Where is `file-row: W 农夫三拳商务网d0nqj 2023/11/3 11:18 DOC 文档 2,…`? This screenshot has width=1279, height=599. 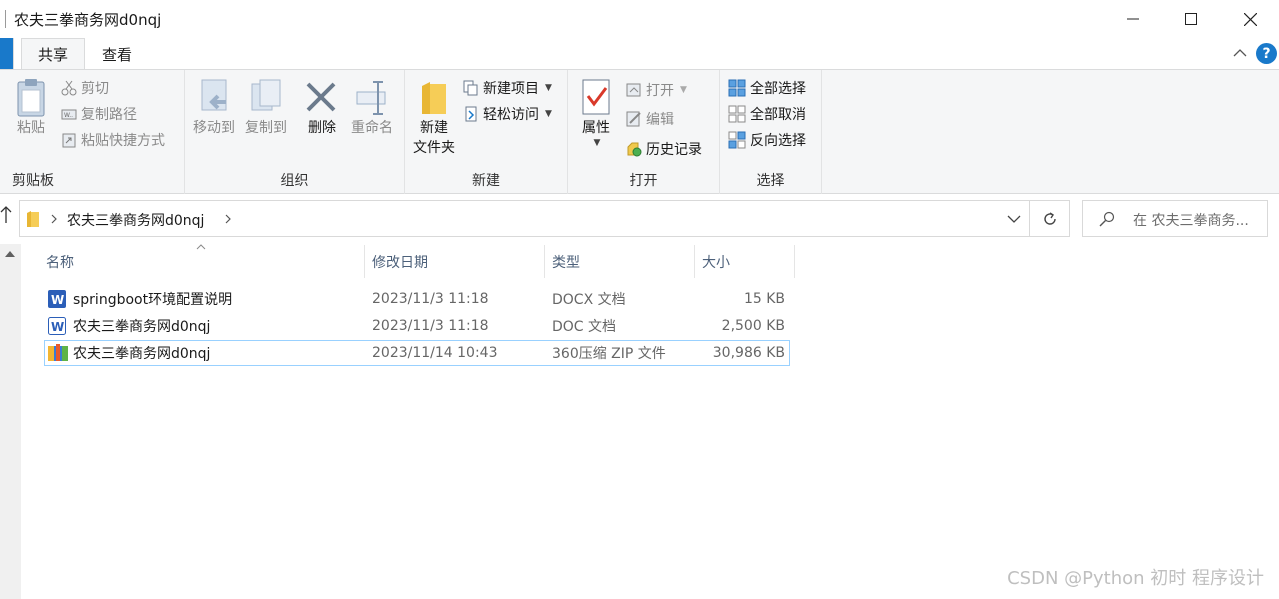
file-row: W 农夫三拳商务网d0nqj 2023/11/3 11:18 DOC 文档 2,… is located at coordinates (417, 326).